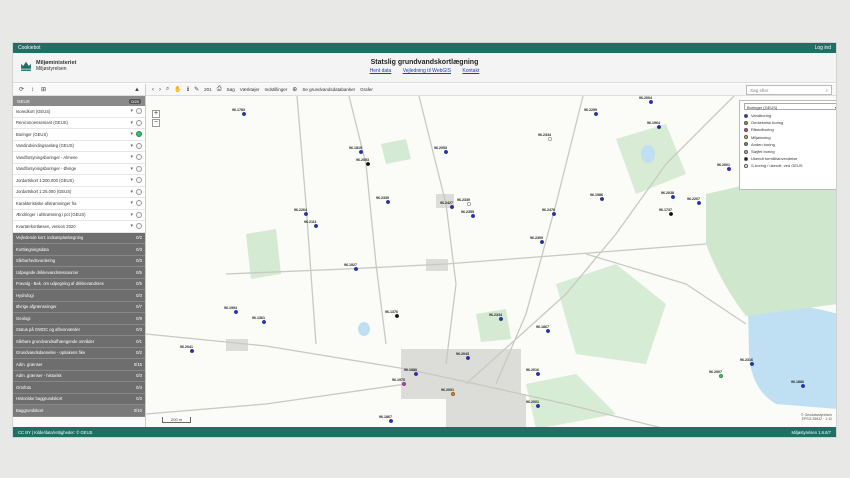 The image size is (850, 478). Describe the element at coordinates (79, 261) in the screenshot. I see `layer-group-row: Sårbarhedsvurdering 0/3` at that location.